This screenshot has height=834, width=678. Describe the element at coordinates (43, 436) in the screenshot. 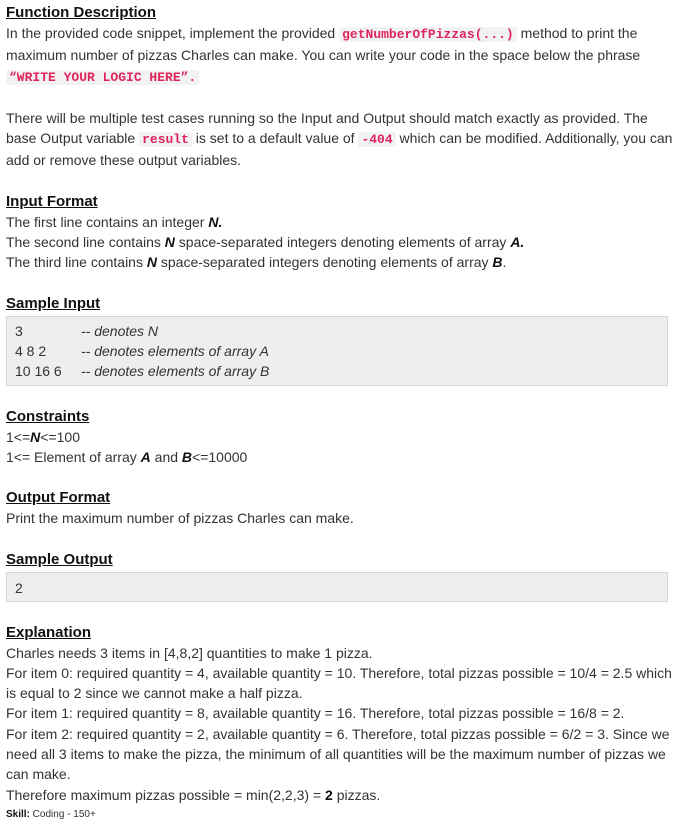

I see `constraint-line-1: 1<=N<=100` at that location.